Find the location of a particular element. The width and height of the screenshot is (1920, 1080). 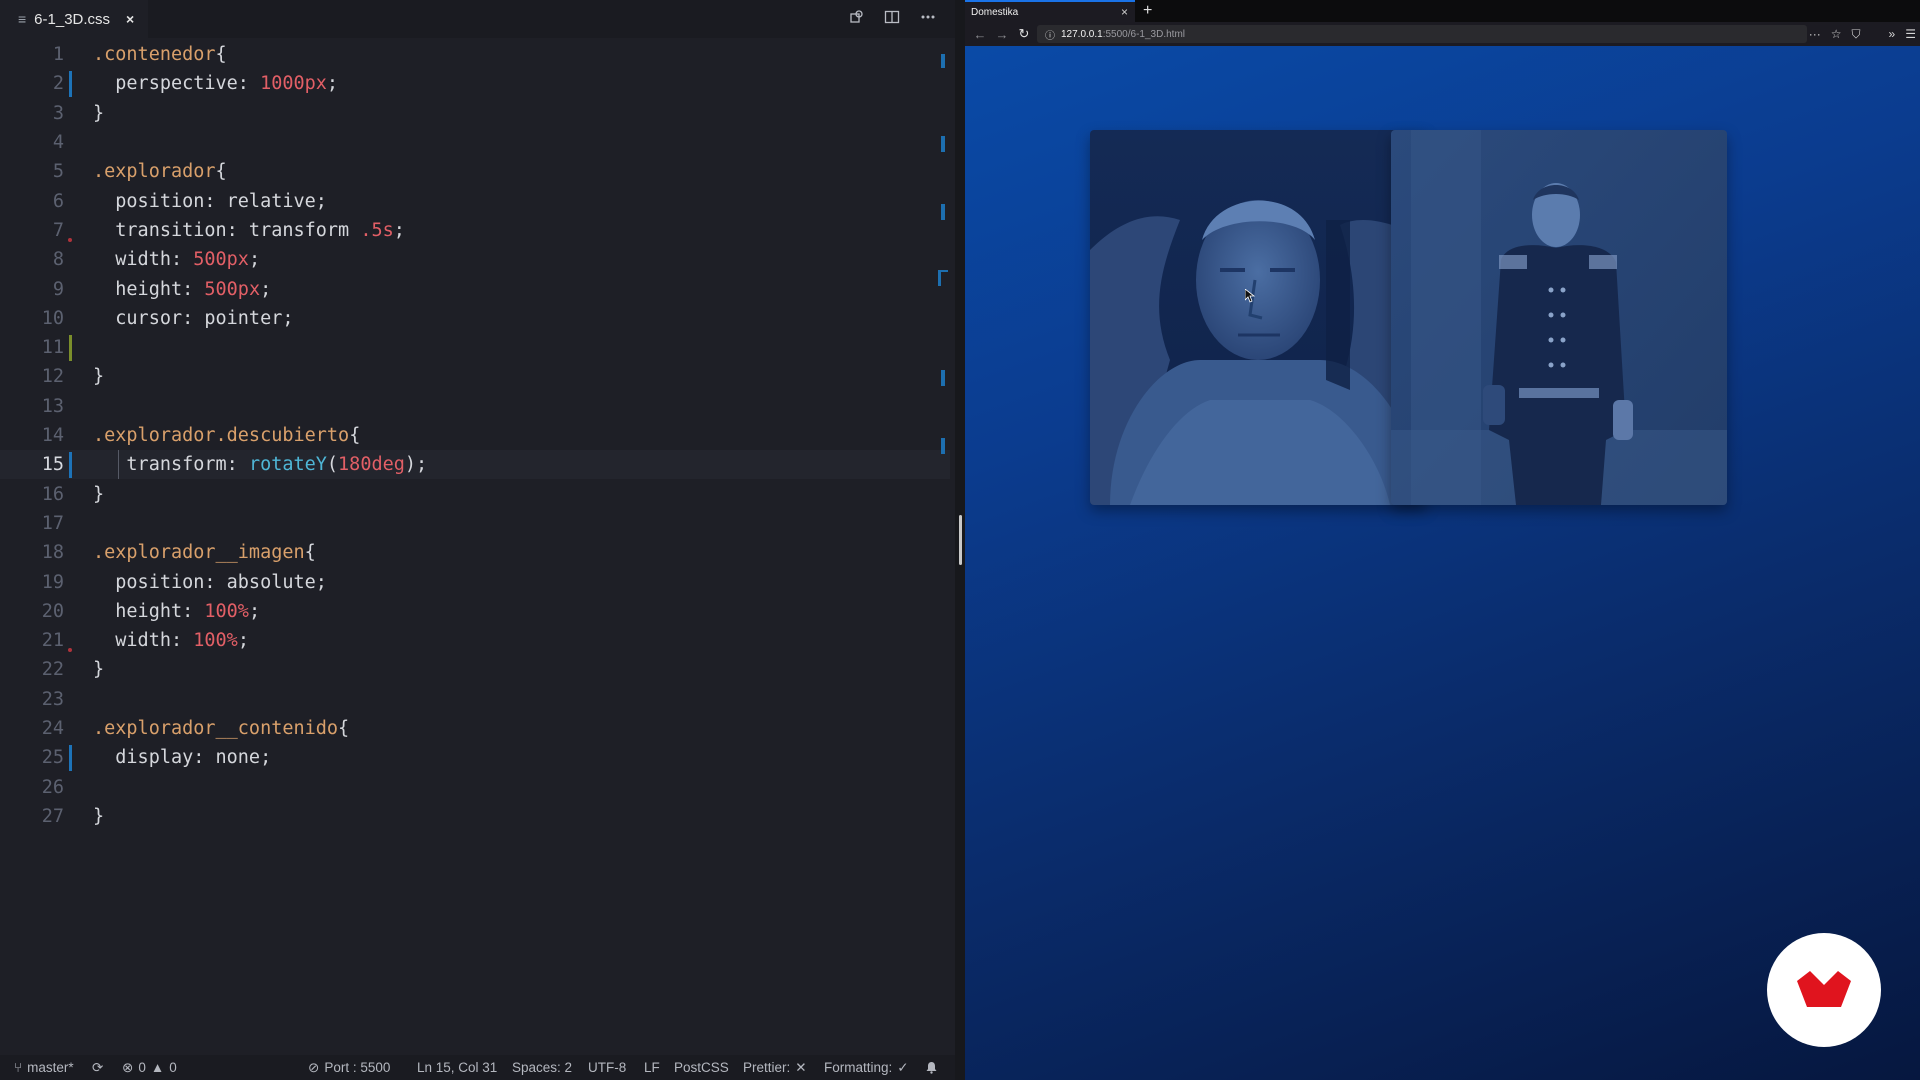

pocket-icon: ⛉ is located at coordinates (1856, 34).